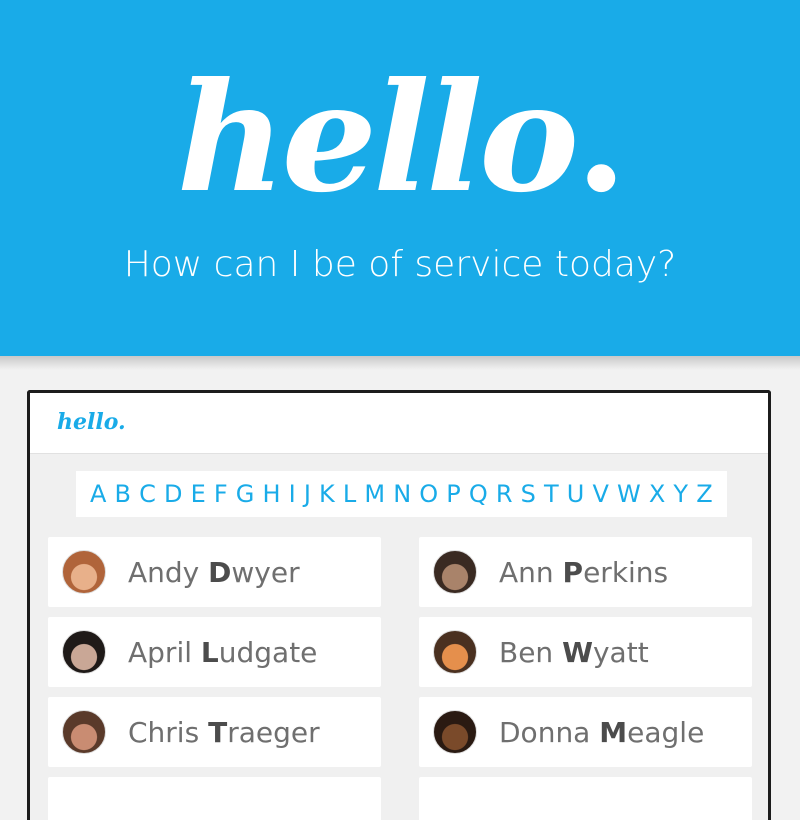 The width and height of the screenshot is (800, 820). What do you see at coordinates (378, 138) in the screenshot?
I see `hero-logo-text: hello` at bounding box center [378, 138].